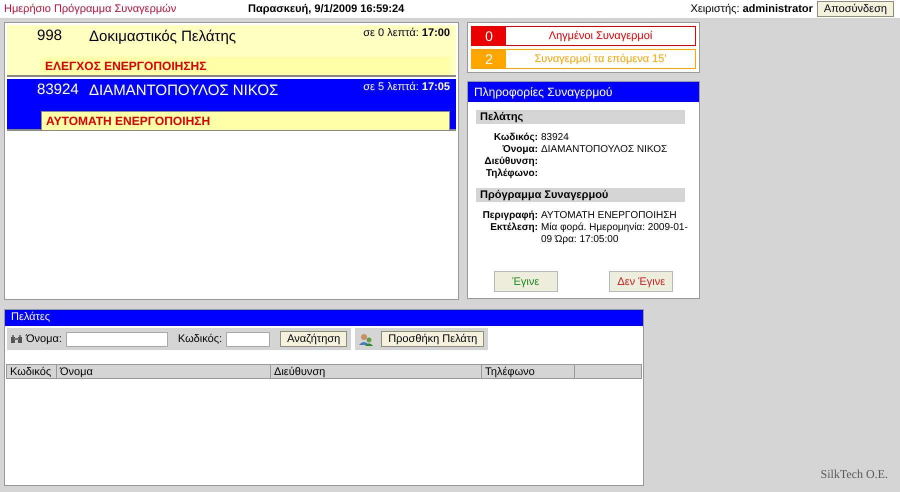  What do you see at coordinates (489, 59) in the screenshot?
I see `counter-badge: 2` at bounding box center [489, 59].